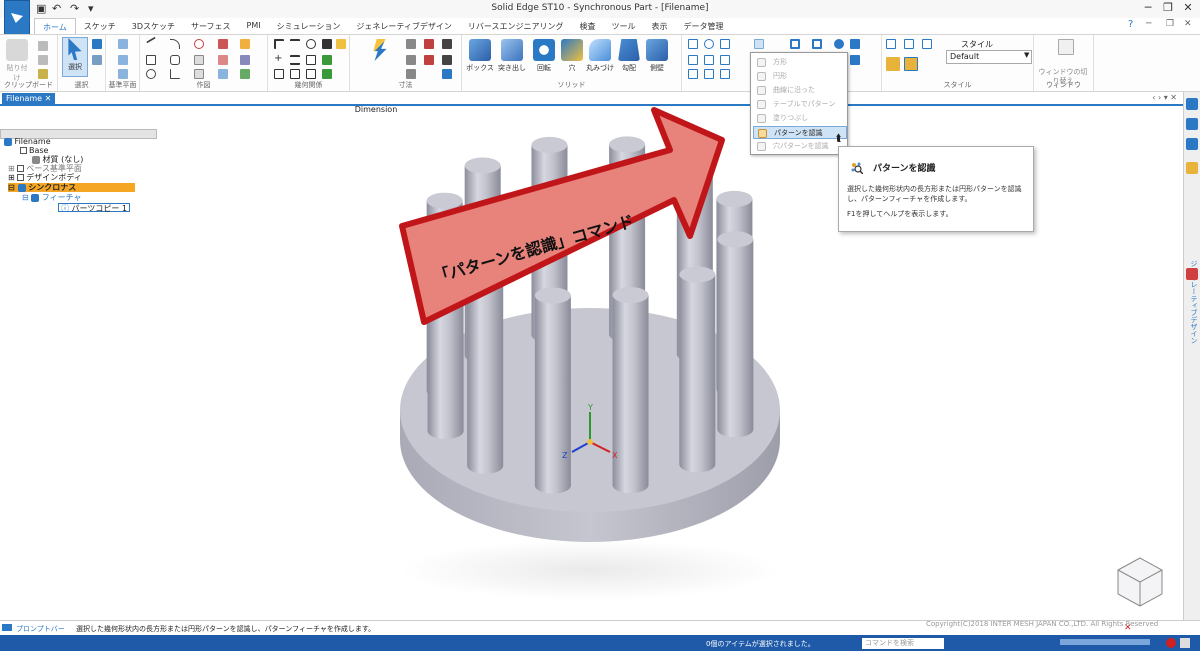  What do you see at coordinates (295, 60) in the screenshot?
I see `equal-icon` at bounding box center [295, 60].